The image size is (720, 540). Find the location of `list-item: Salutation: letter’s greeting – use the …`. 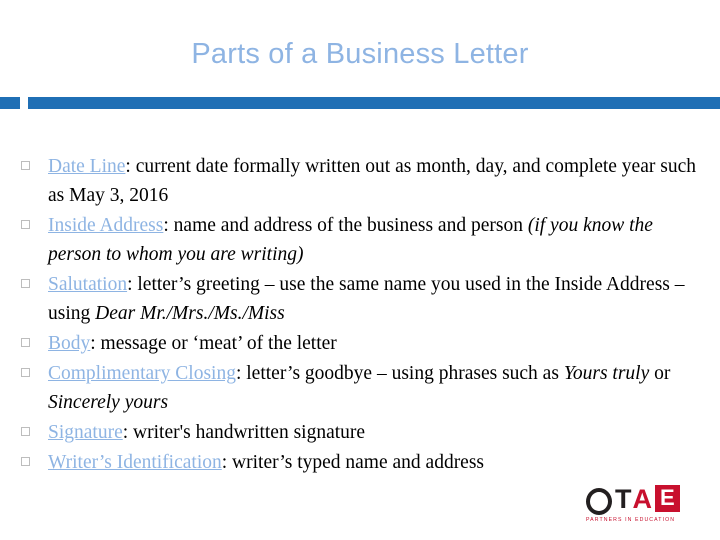

list-item: Salutation: letter’s greeting – use the … is located at coordinates (363, 299).